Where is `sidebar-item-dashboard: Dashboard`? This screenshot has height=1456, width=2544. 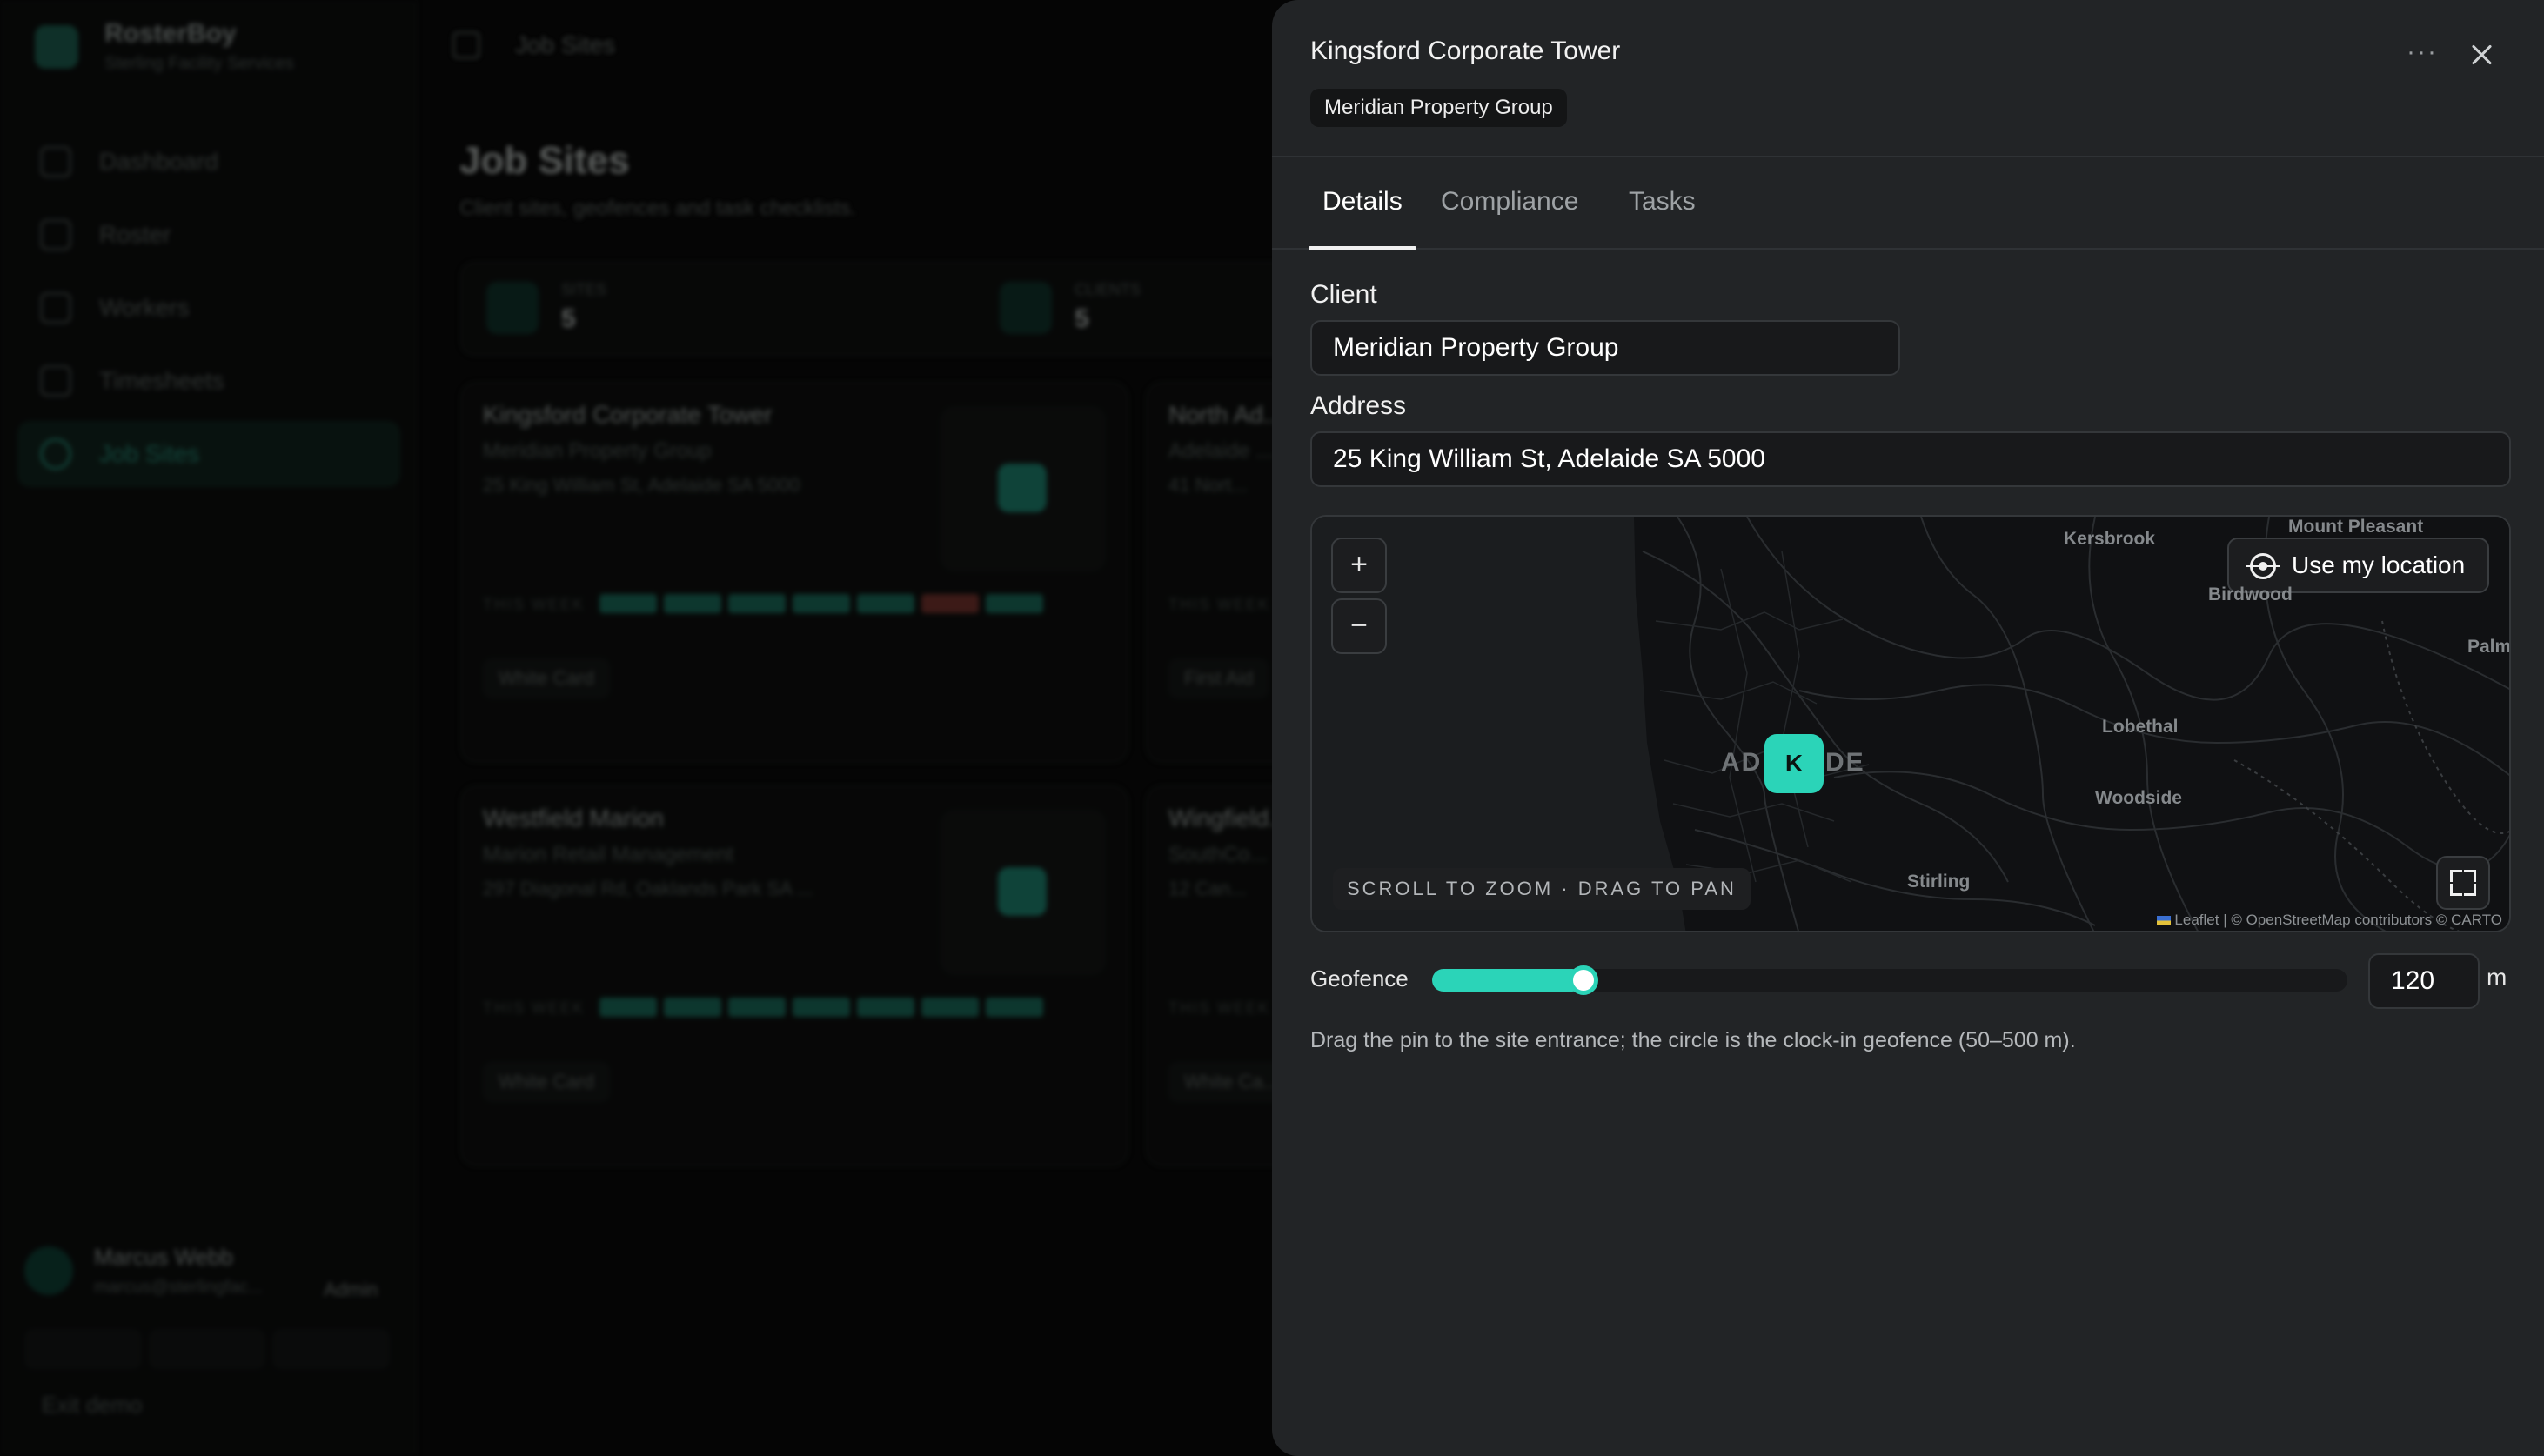
sidebar-item-dashboard: Dashboard is located at coordinates (209, 162).